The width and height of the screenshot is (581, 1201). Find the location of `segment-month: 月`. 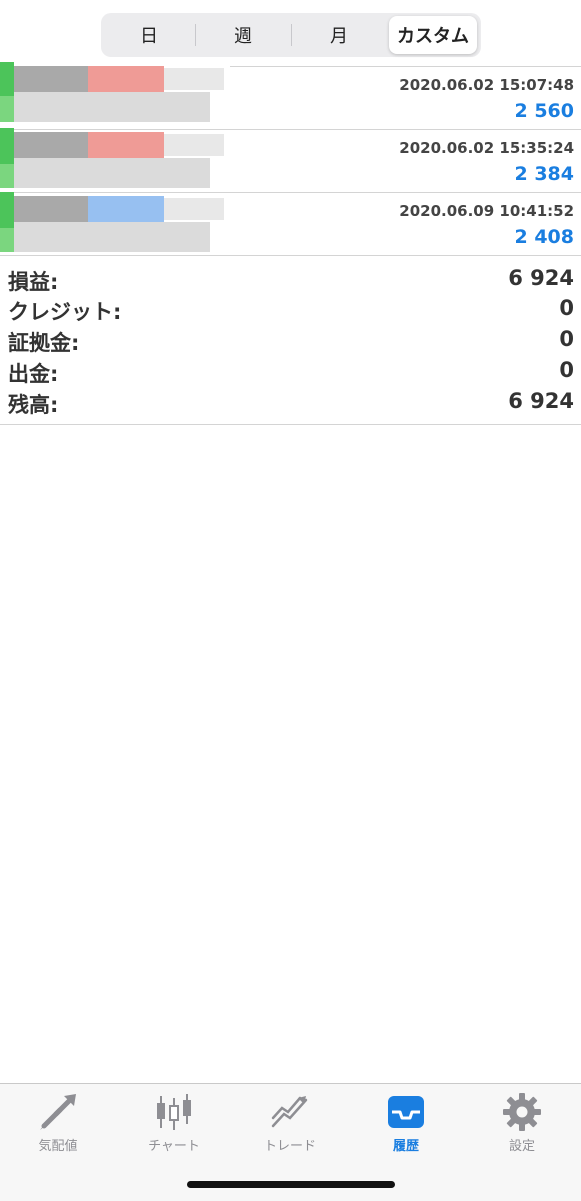

segment-month: 月 is located at coordinates (339, 35).